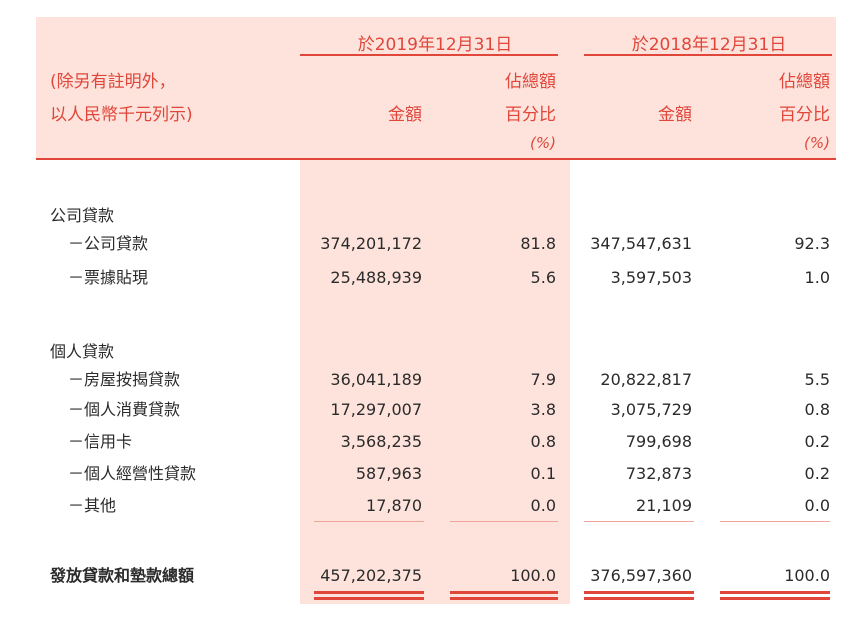 This screenshot has height=622, width=865. Describe the element at coordinates (113, 82) in the screenshot. I see `unit-note-line1: (除另有註明外，` at that location.